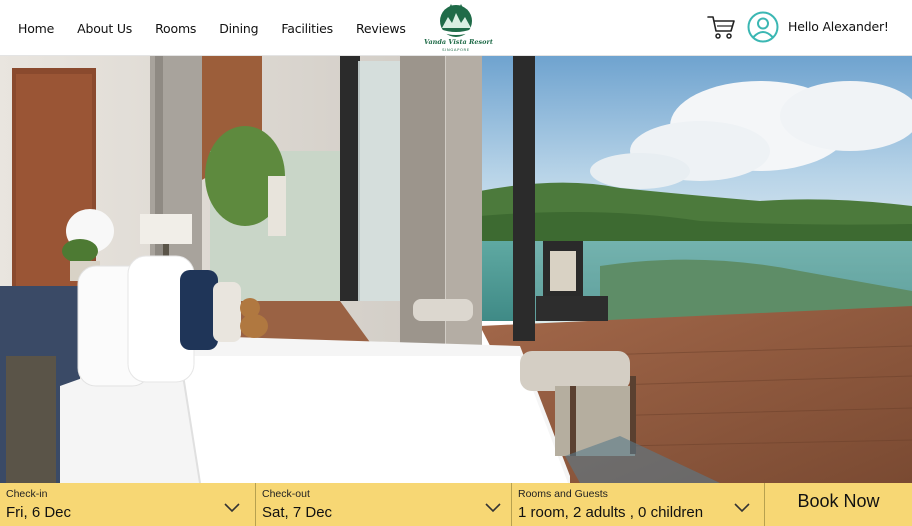 Image resolution: width=912 pixels, height=526 pixels. Describe the element at coordinates (838, 504) in the screenshot. I see `book-now-button: Book Now` at that location.